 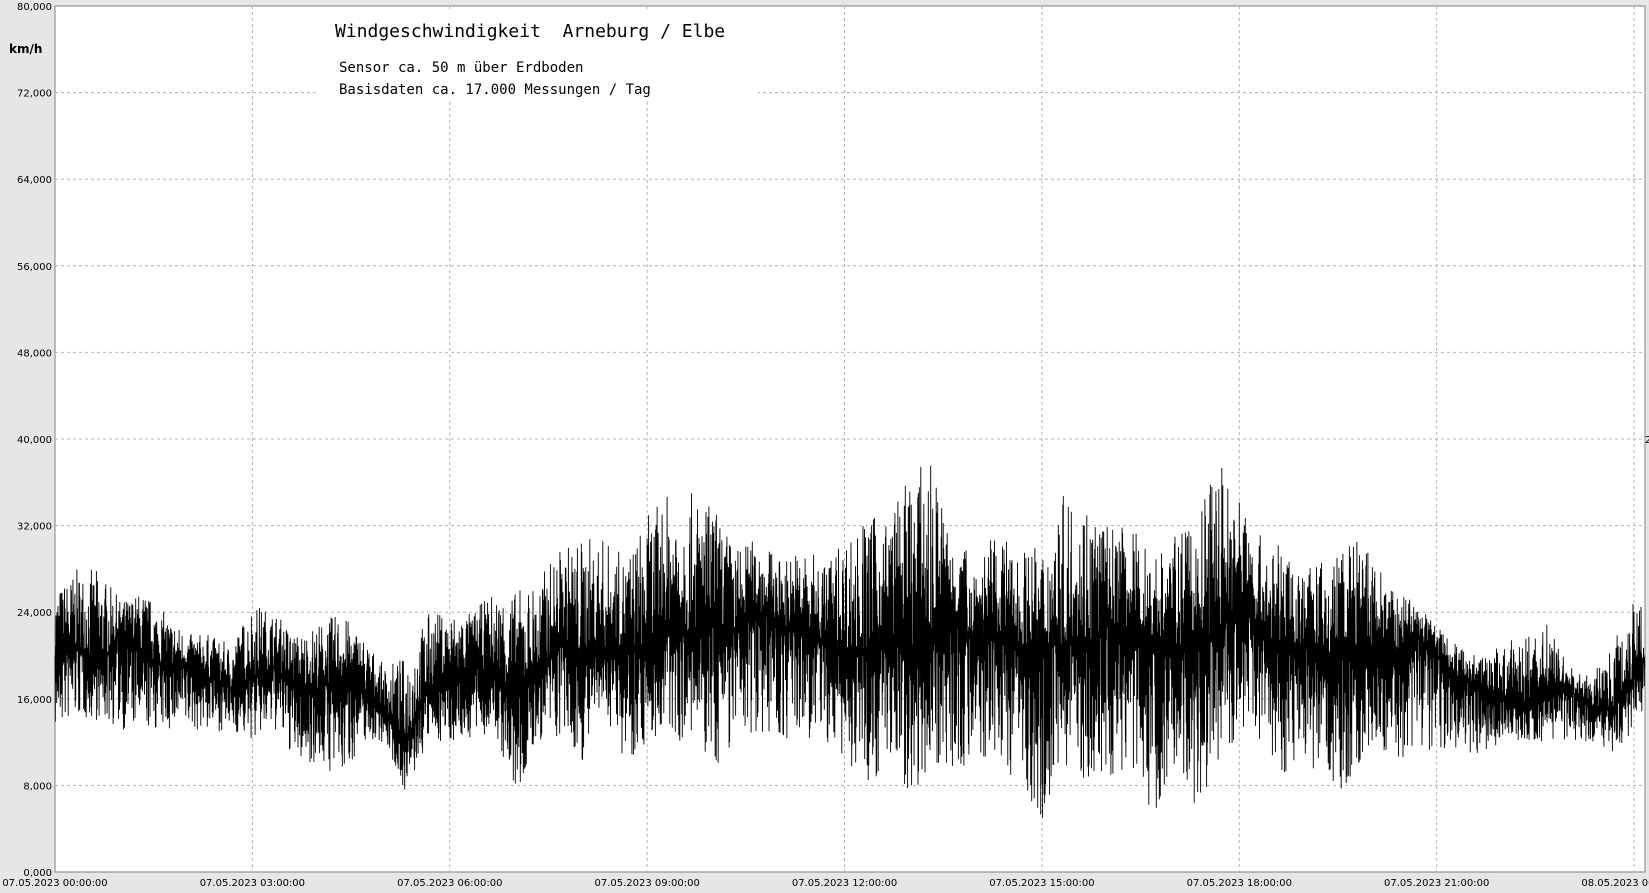 I want to click on y-tick-label: 56,000, so click(x=34, y=267).